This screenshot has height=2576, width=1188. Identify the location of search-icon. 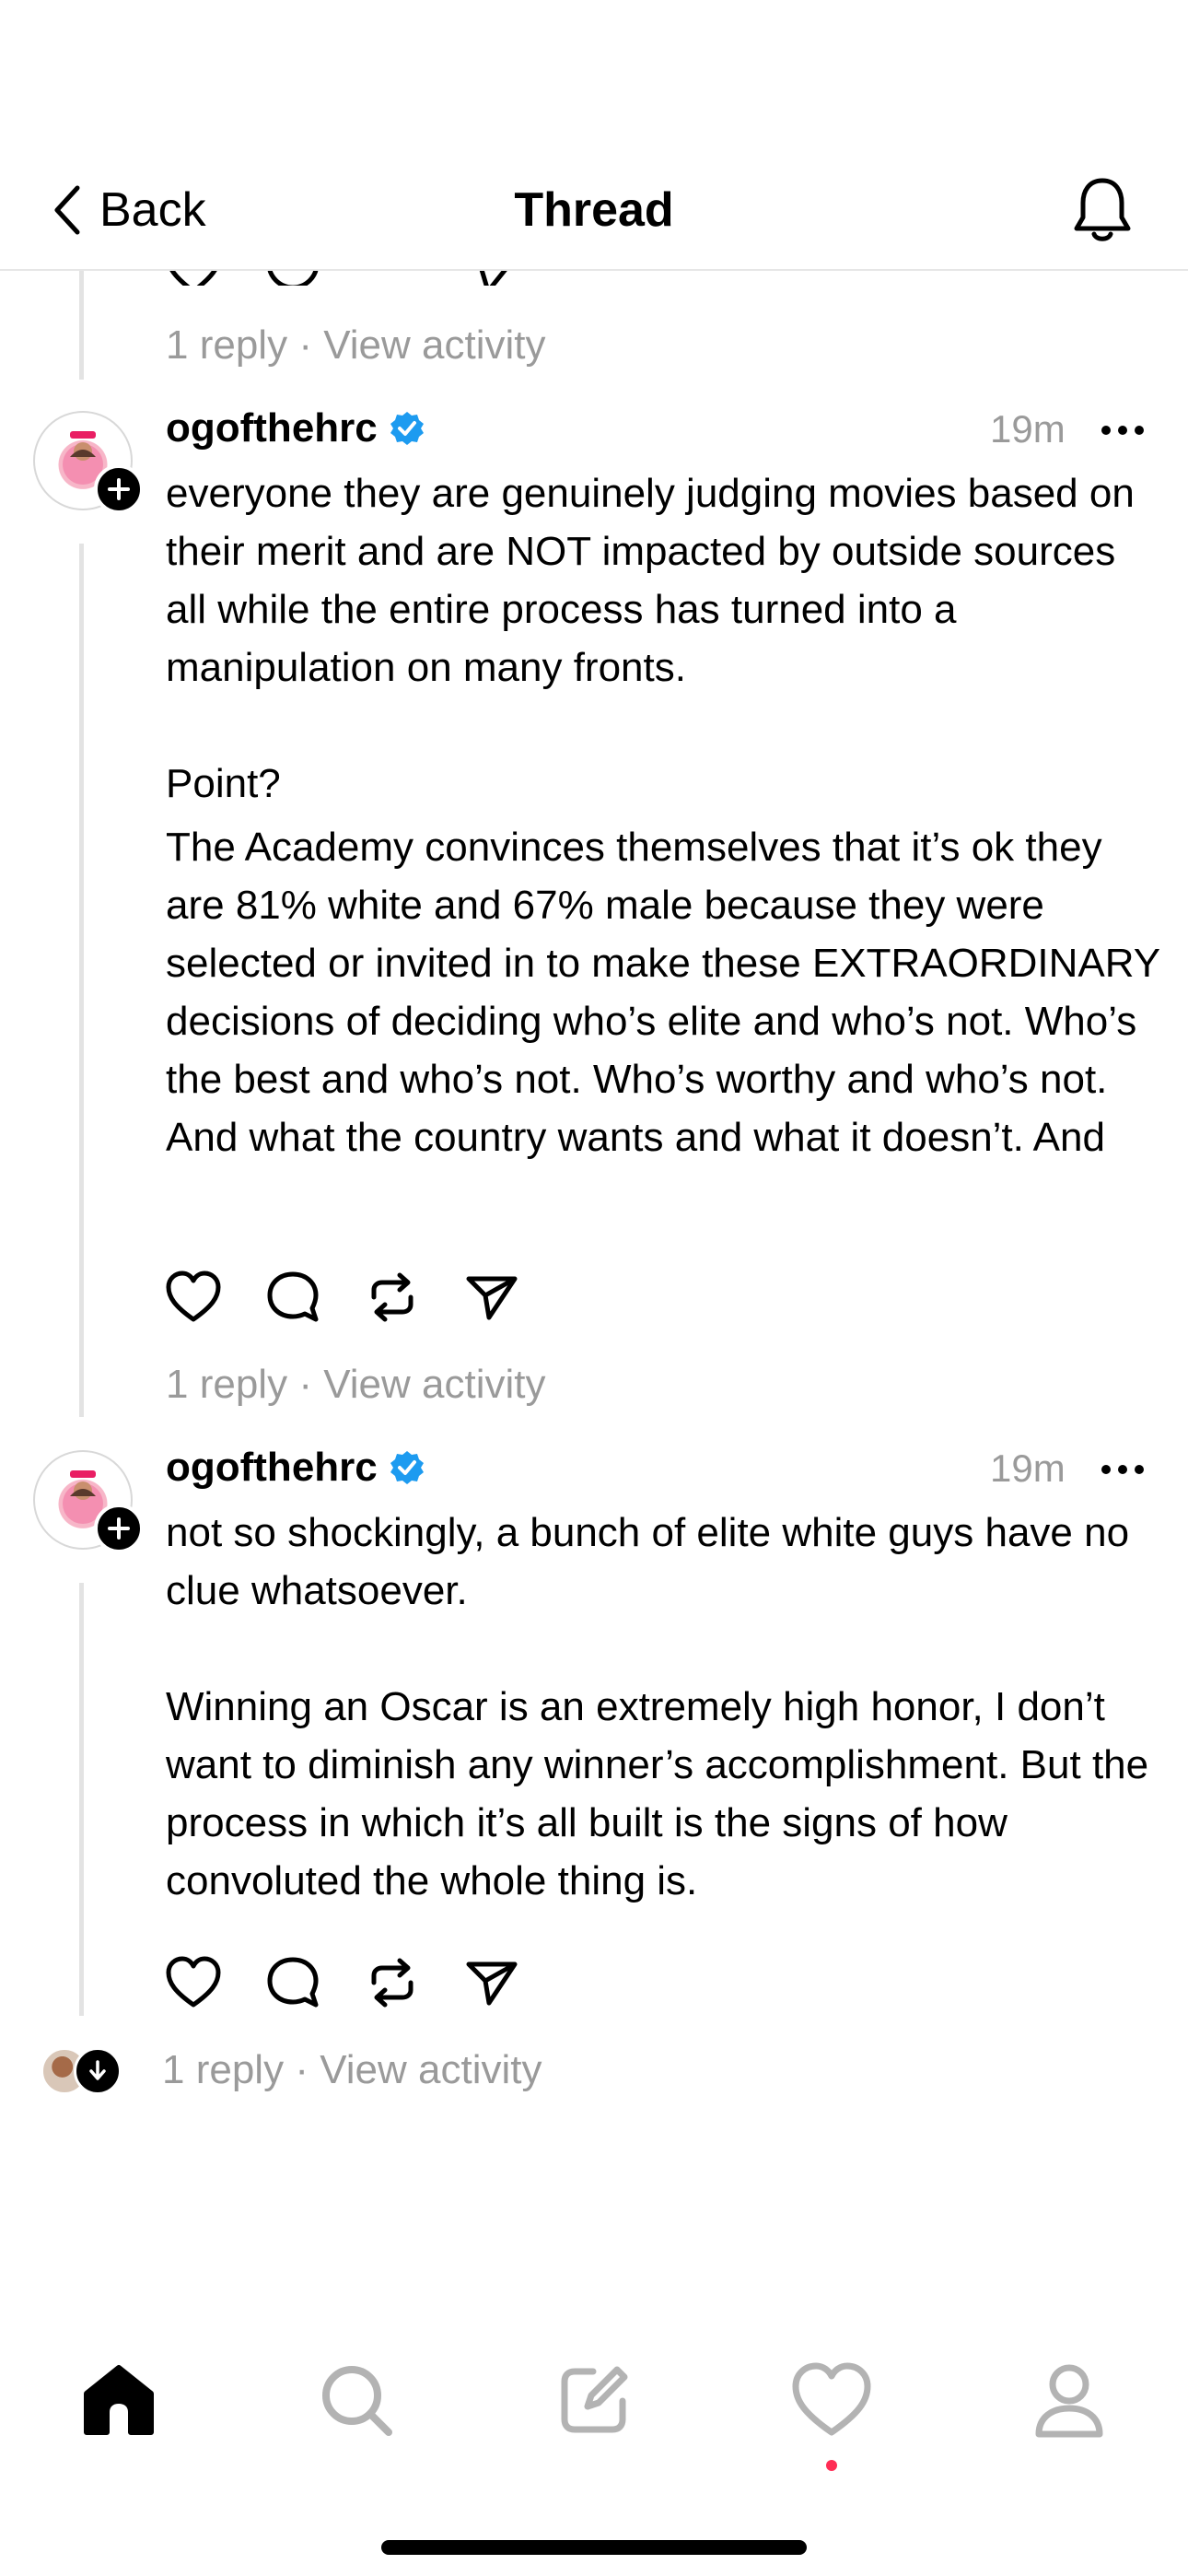
(356, 2400).